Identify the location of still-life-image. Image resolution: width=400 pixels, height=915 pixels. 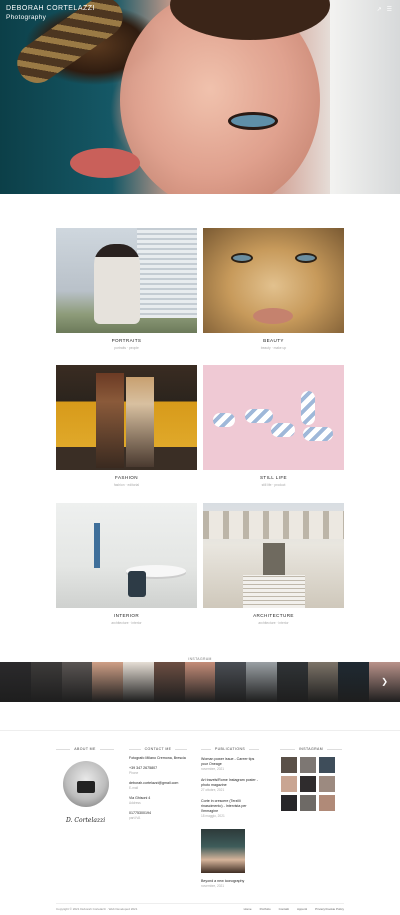
(273, 417).